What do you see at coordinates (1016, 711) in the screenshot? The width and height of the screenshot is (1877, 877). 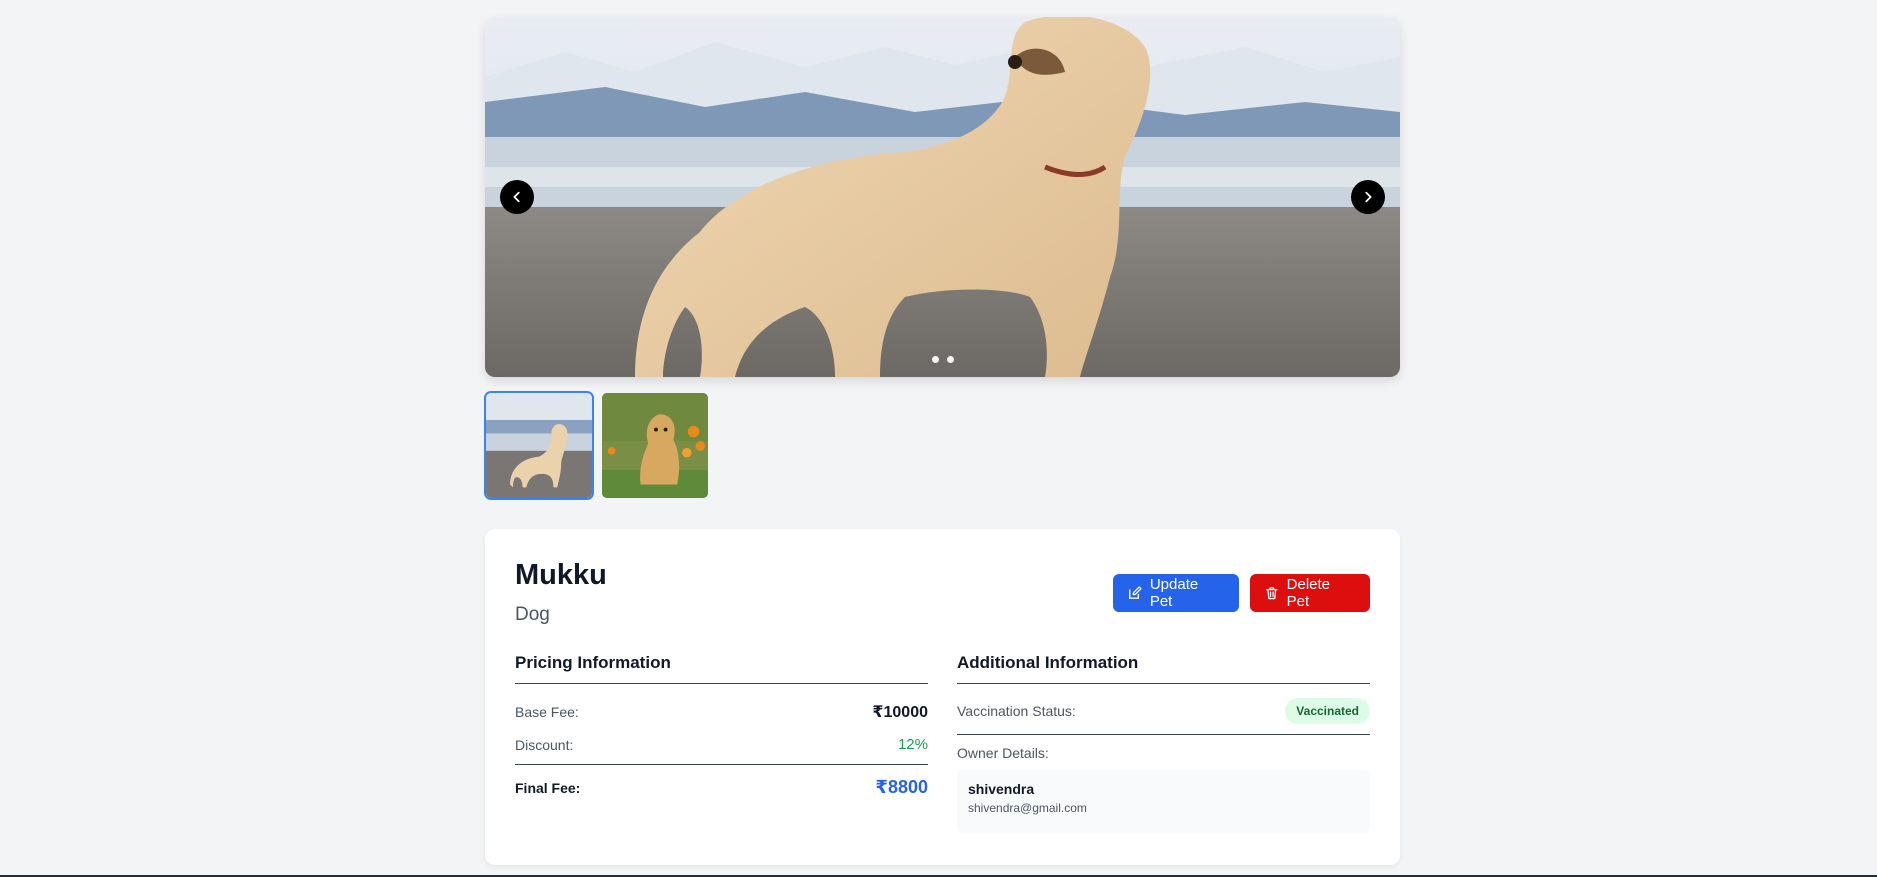 I see `vaccination-label: Vaccination Status:` at bounding box center [1016, 711].